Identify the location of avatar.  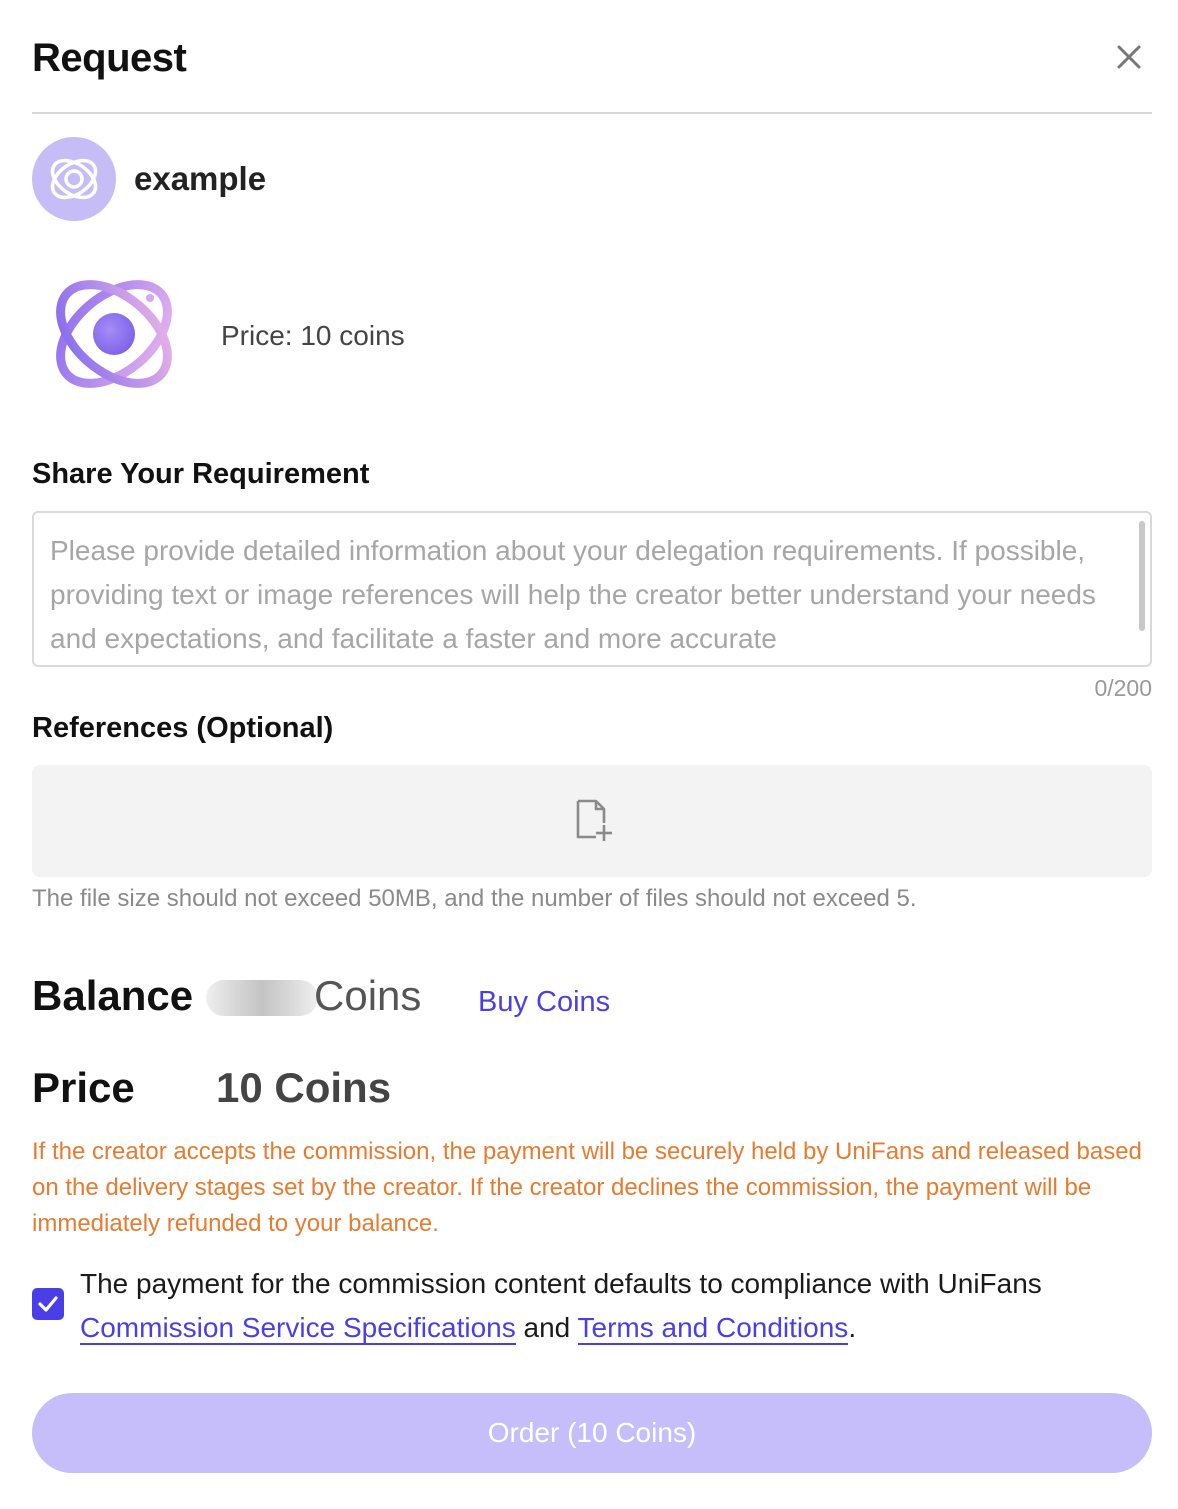
(74, 179).